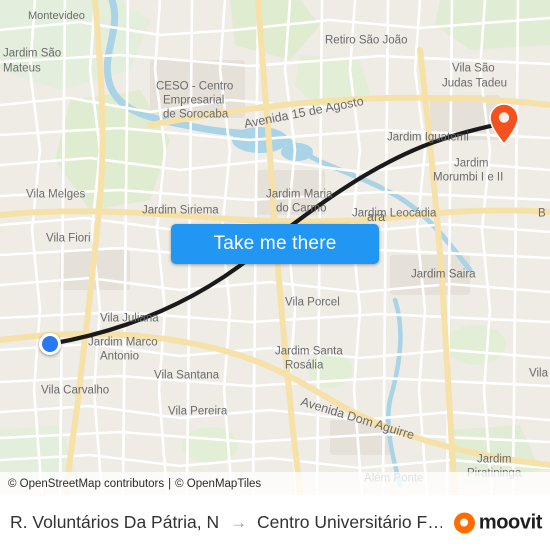 The image size is (550, 550). Describe the element at coordinates (539, 374) in the screenshot. I see `map-place-label: Vila` at that location.